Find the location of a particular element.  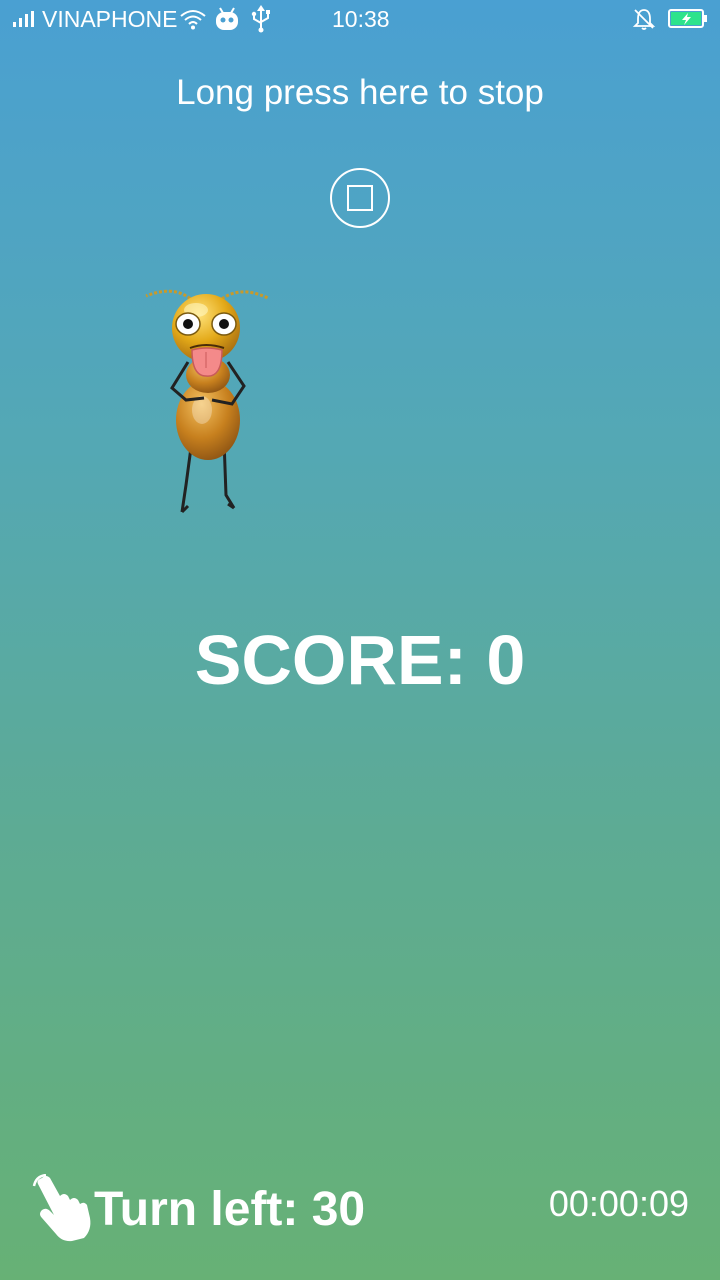

android-robot-icon is located at coordinates (227, 18).